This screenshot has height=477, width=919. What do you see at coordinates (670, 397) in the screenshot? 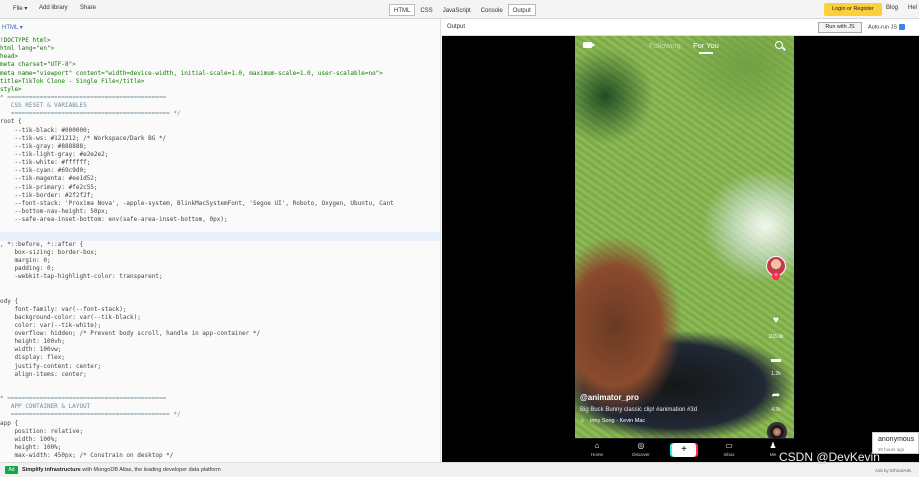
I see `video-username: @animator_pro` at bounding box center [670, 397].